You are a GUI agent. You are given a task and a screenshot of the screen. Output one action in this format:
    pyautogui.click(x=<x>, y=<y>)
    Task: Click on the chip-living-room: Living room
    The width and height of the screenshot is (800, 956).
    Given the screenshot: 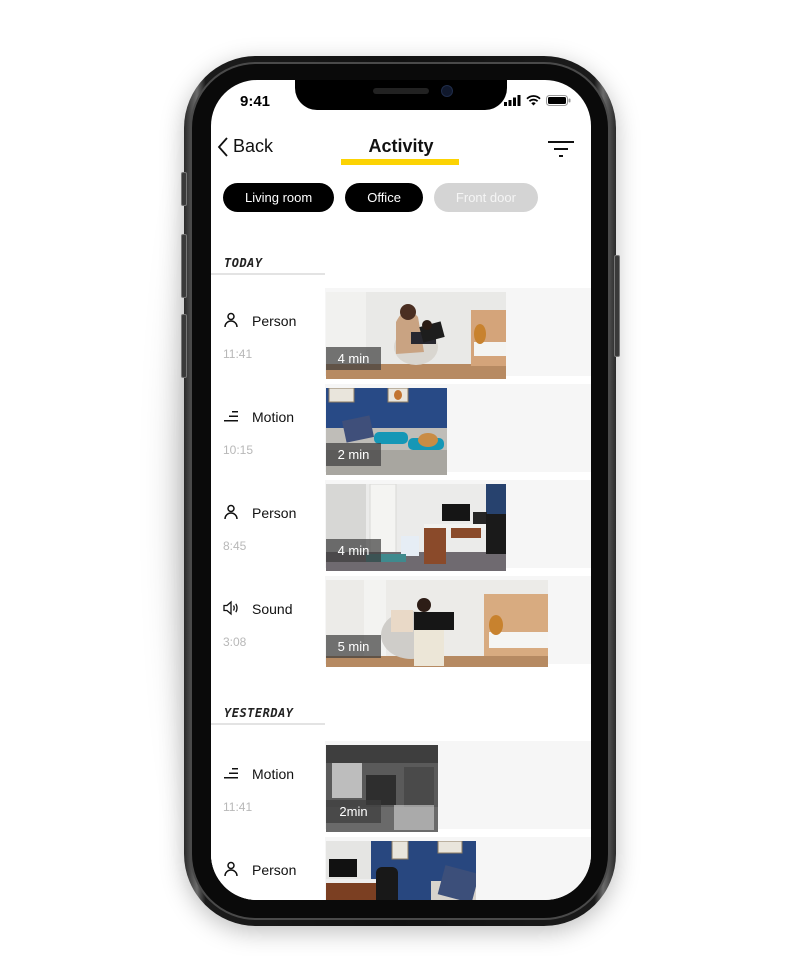 What is the action you would take?
    pyautogui.click(x=279, y=197)
    